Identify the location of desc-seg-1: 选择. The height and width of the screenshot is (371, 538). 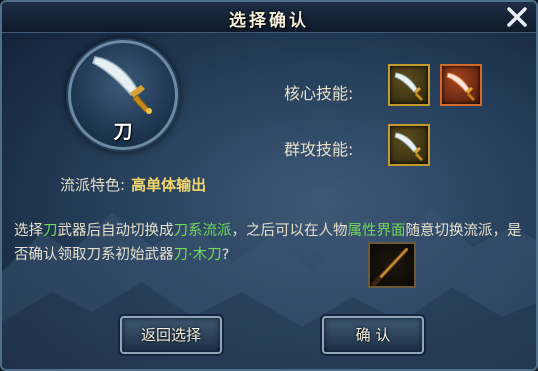
(28, 231).